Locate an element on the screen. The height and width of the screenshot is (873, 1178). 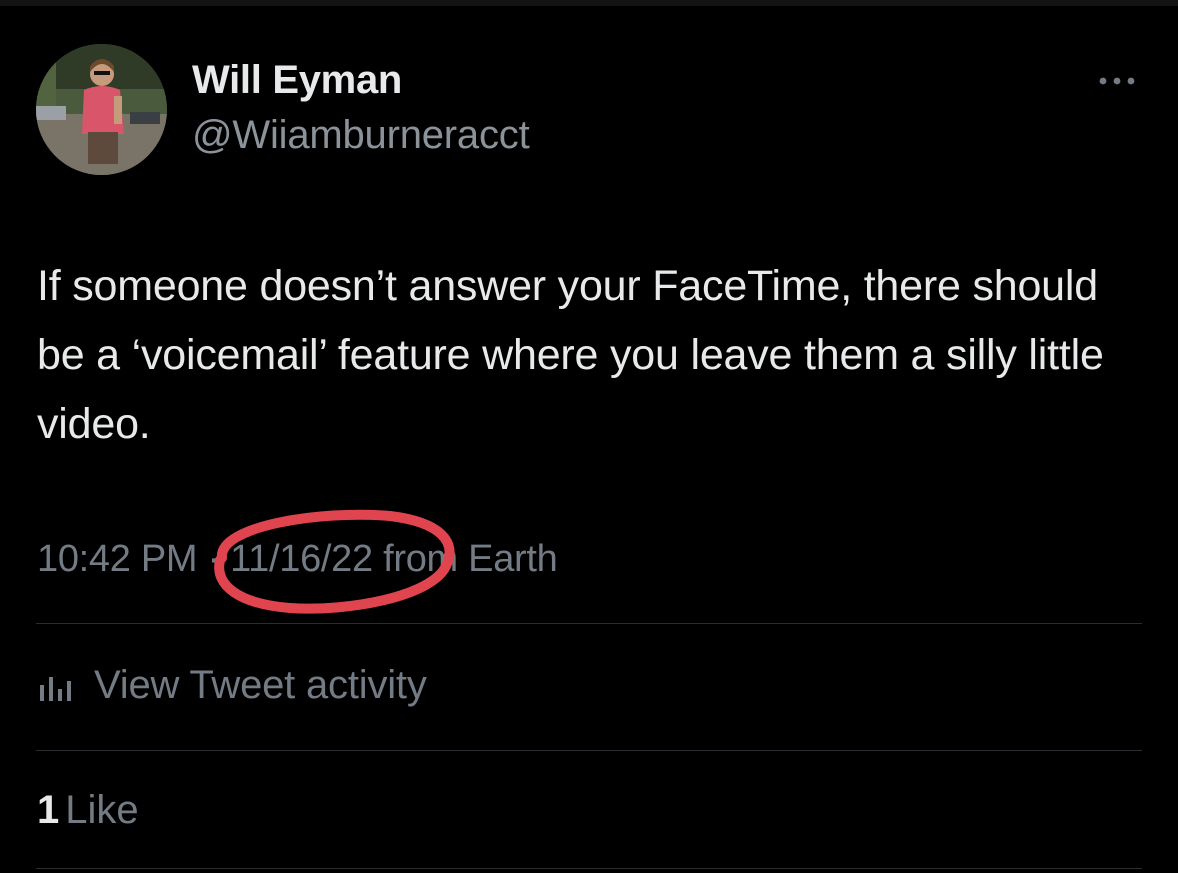
tweet-time: 10:42 PM is located at coordinates (117, 559).